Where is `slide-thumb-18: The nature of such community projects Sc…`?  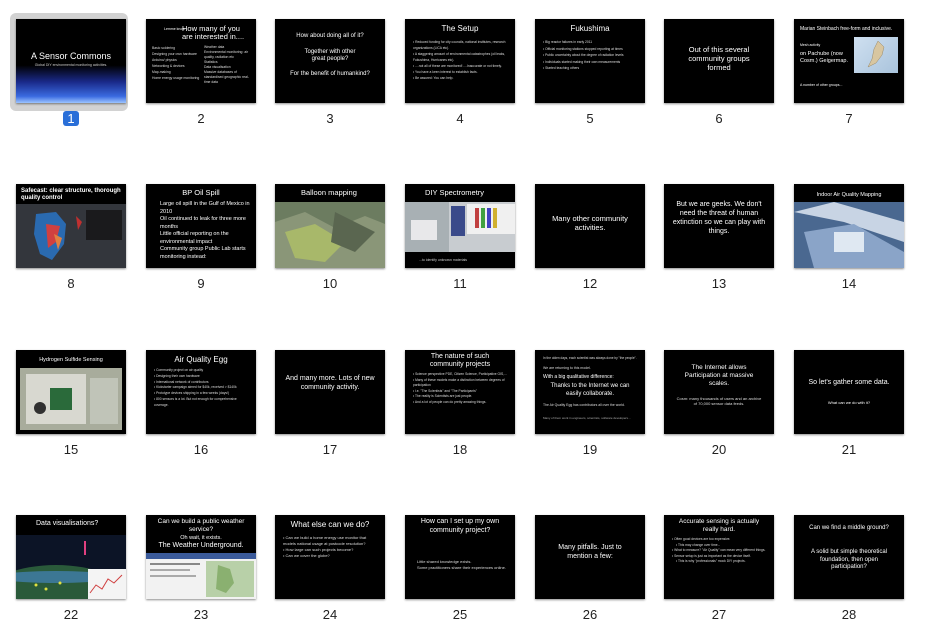 slide-thumb-18: The nature of such community projects Sc… is located at coordinates (460, 405).